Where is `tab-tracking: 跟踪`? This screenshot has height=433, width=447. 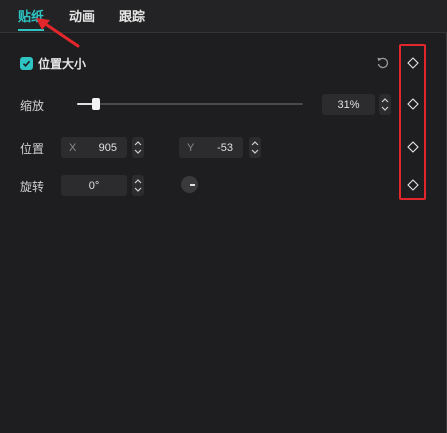
tab-tracking: 跟踪 is located at coordinates (132, 15).